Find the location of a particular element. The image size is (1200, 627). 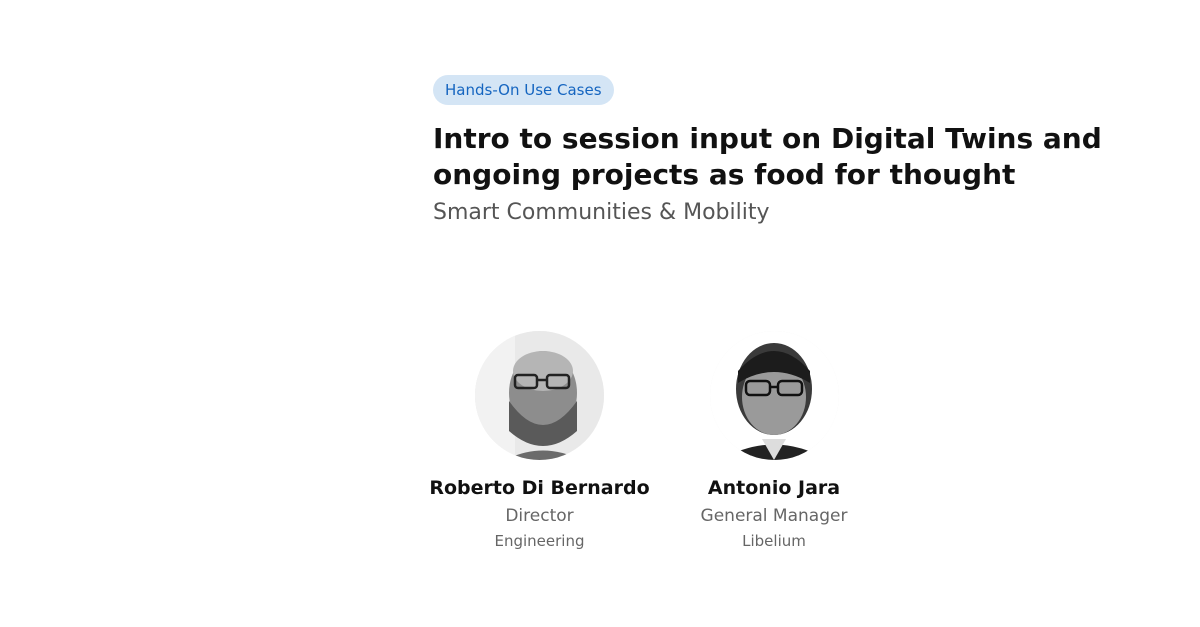

speaker-name: Roberto Di Bernardo is located at coordinates (539, 488).